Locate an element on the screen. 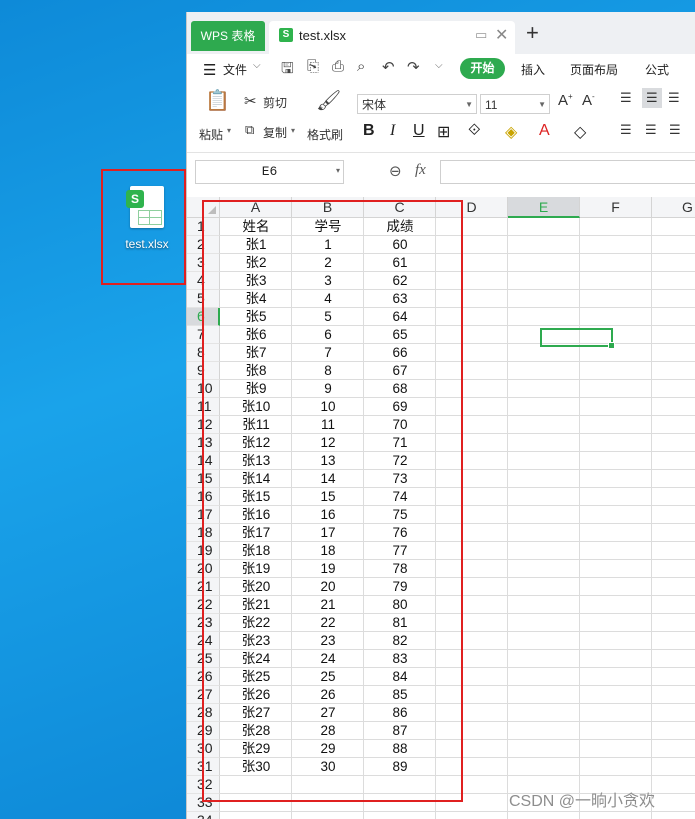 This screenshot has height=819, width=695. table-cell: 26 is located at coordinates (328, 695).